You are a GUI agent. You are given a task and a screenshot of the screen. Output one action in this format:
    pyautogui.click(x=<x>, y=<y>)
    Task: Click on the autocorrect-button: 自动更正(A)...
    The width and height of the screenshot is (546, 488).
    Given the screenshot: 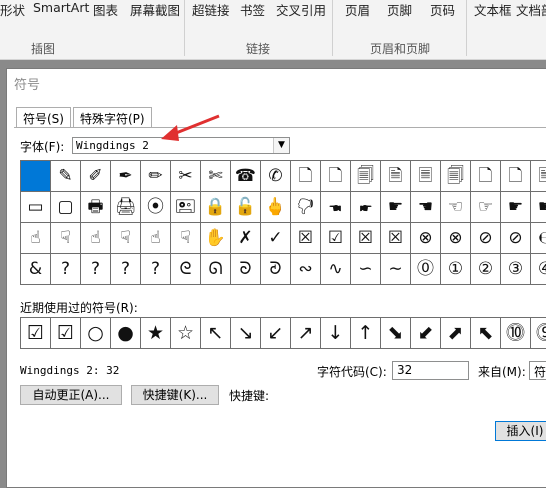 What is the action you would take?
    pyautogui.click(x=71, y=395)
    